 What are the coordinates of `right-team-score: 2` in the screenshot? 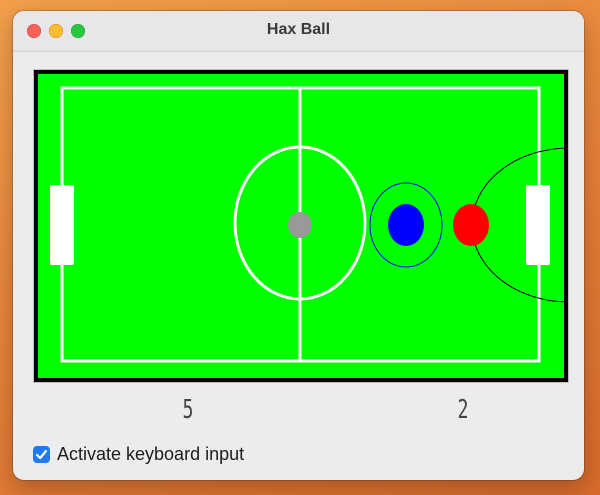 It's located at (463, 410).